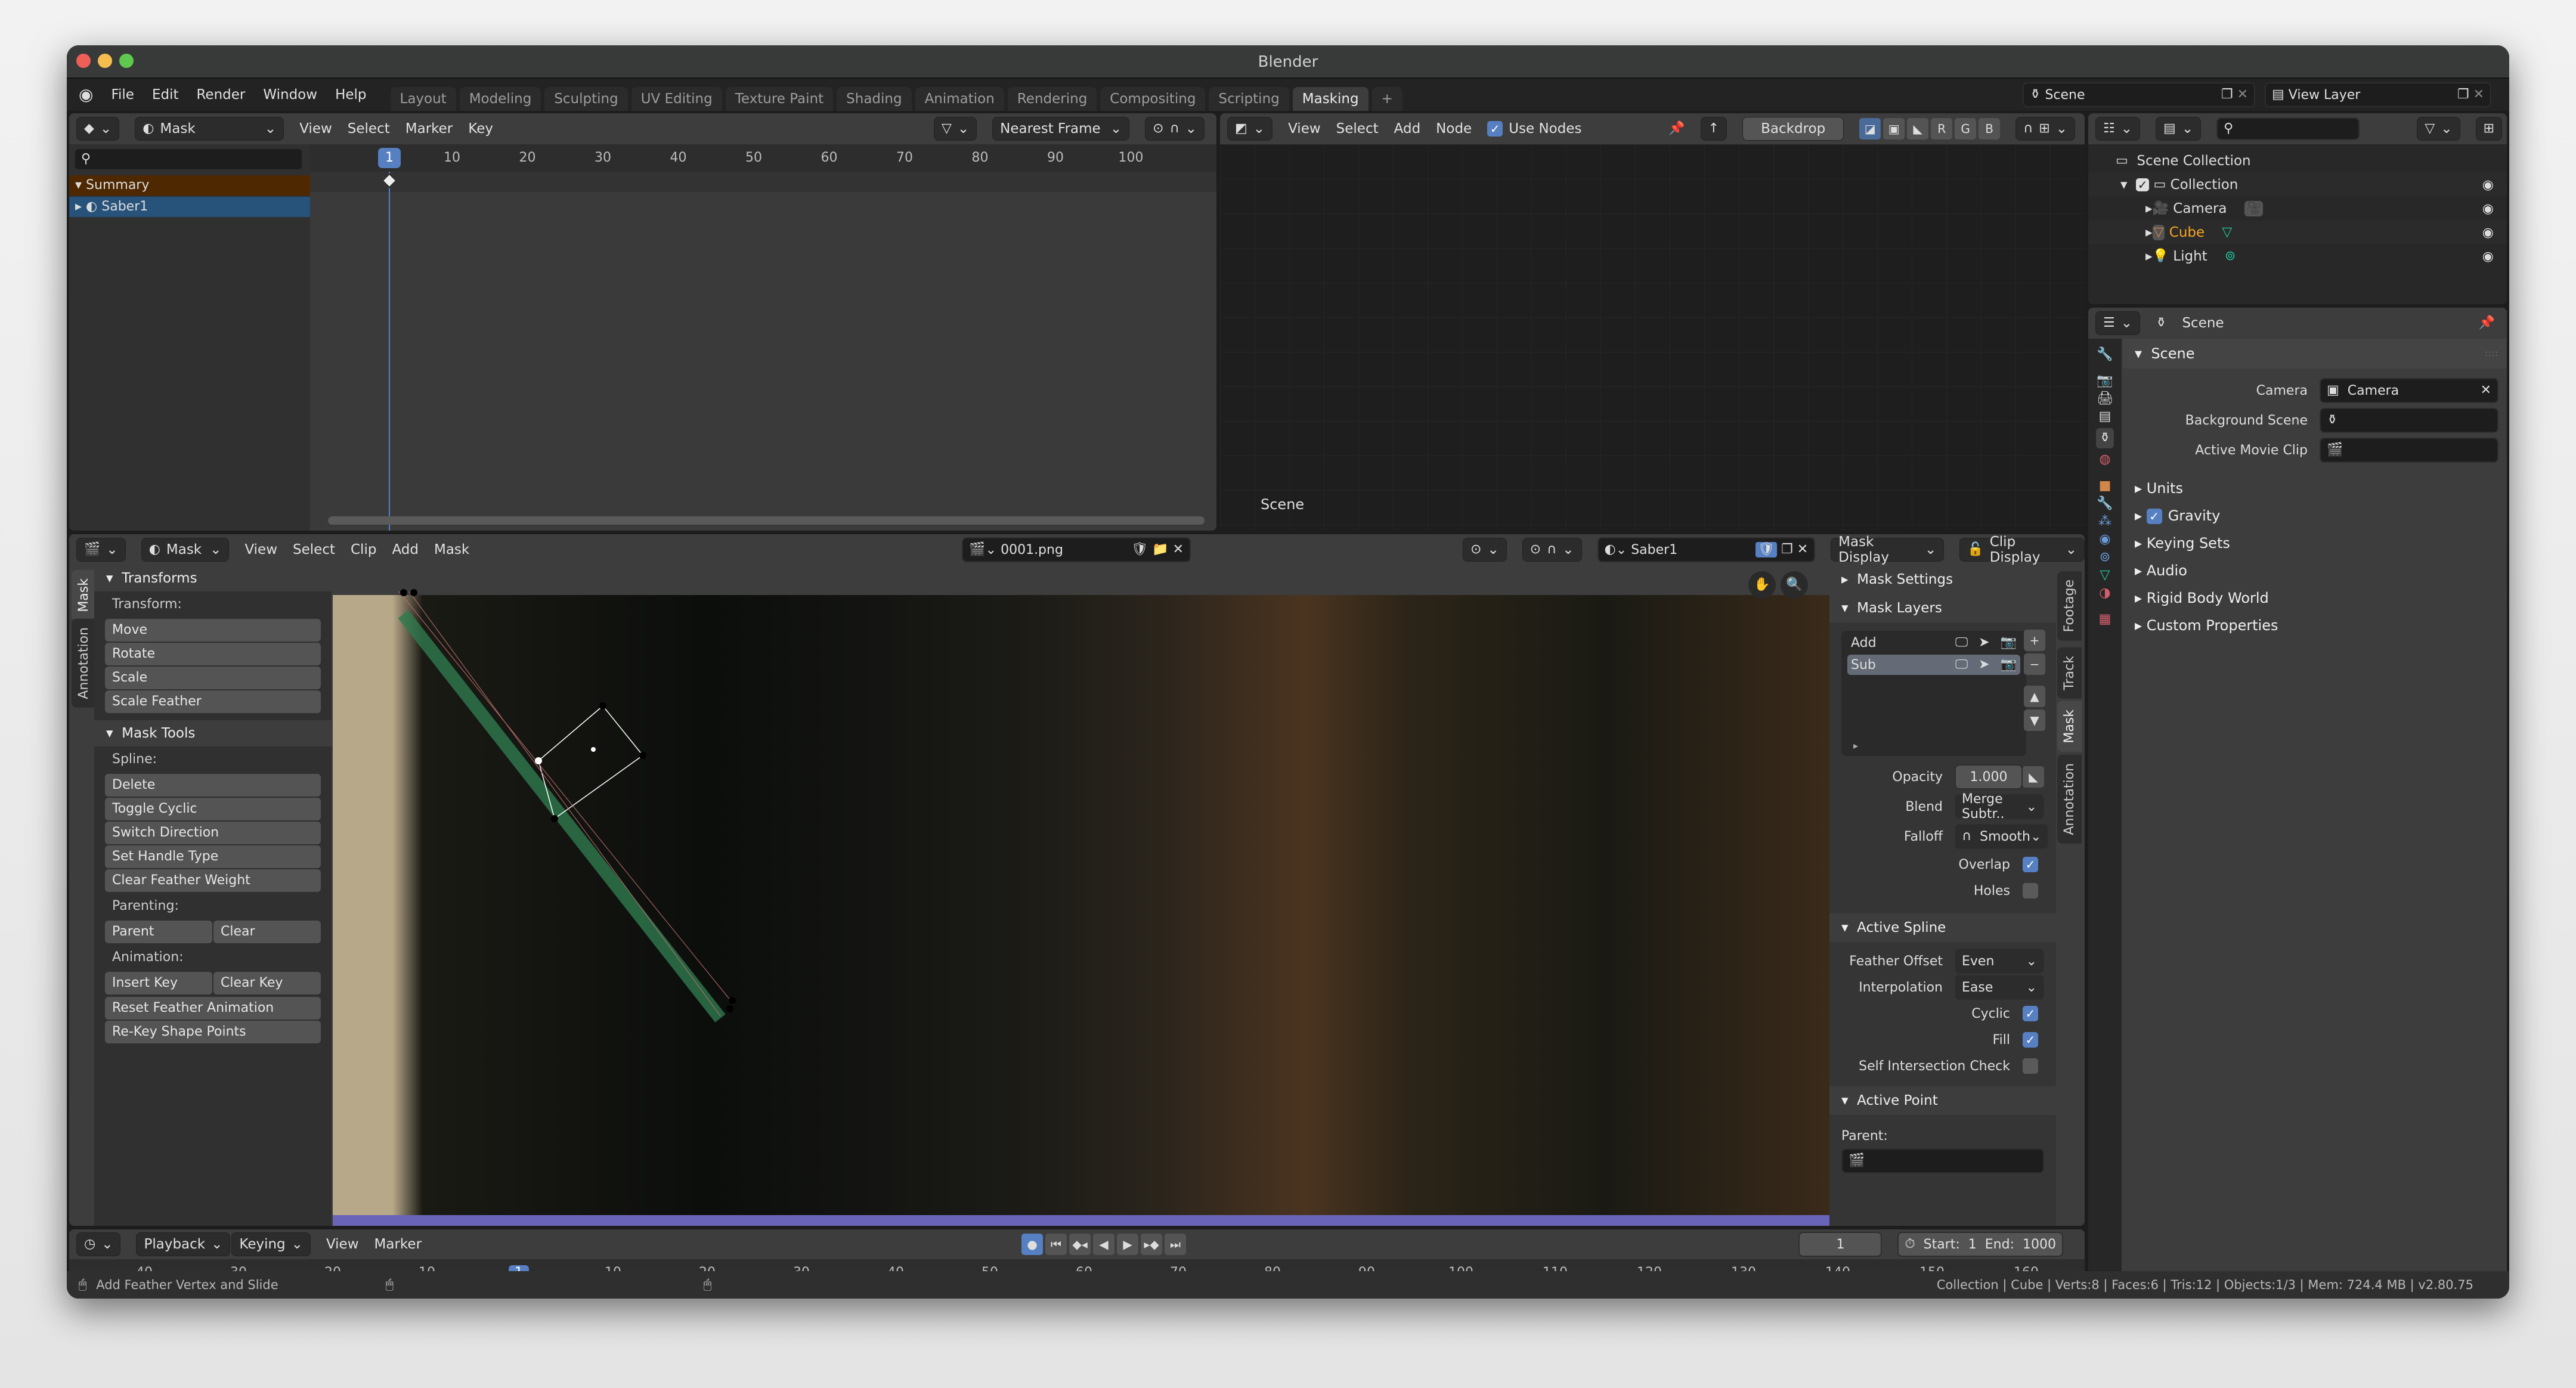 The height and width of the screenshot is (1388, 2576). I want to click on menu-render: Render, so click(221, 95).